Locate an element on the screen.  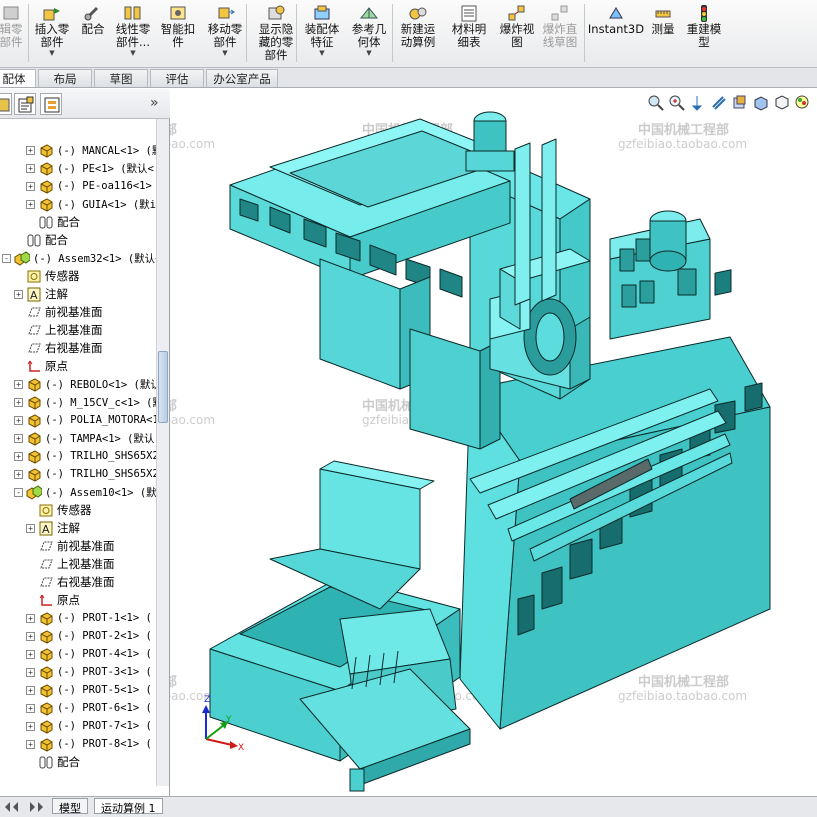
bill-of-materials-button: 材料明 细表 is located at coordinates (469, 34).